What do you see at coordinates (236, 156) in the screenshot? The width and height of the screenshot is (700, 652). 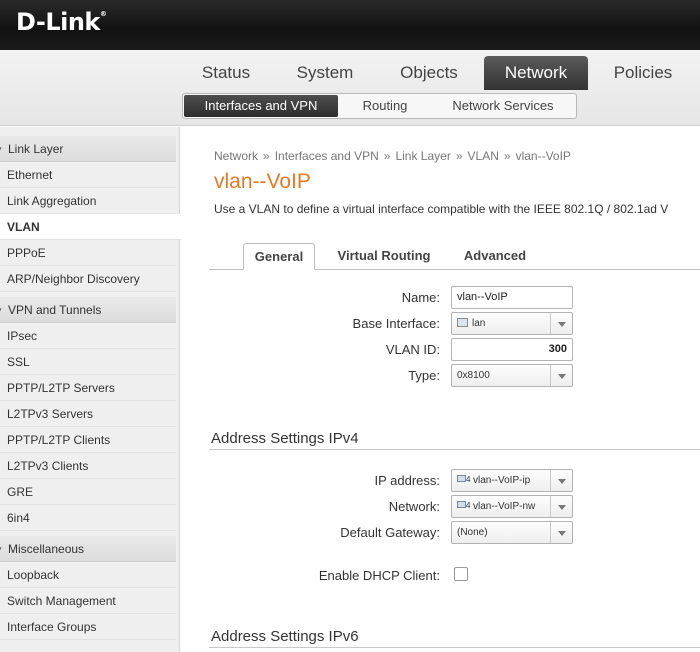 I see `breadcrumb-network: Network` at bounding box center [236, 156].